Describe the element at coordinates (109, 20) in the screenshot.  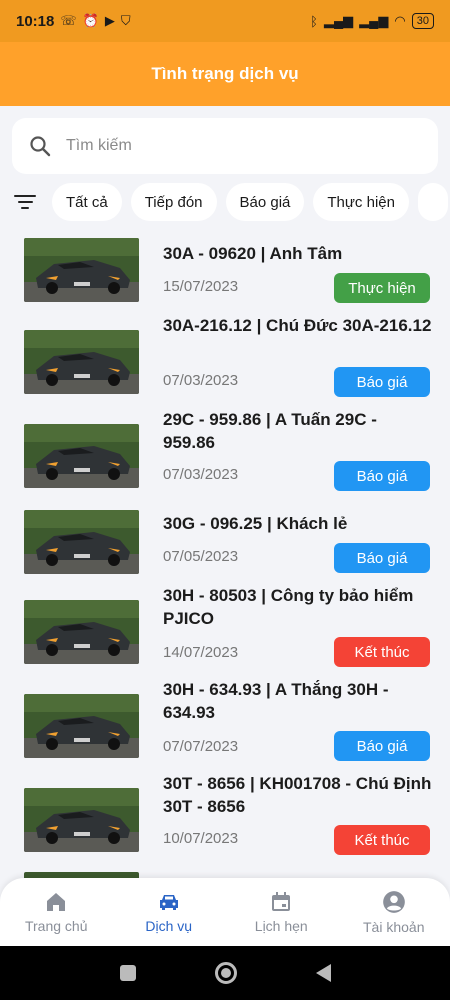
I see `play-icon: ▶` at that location.